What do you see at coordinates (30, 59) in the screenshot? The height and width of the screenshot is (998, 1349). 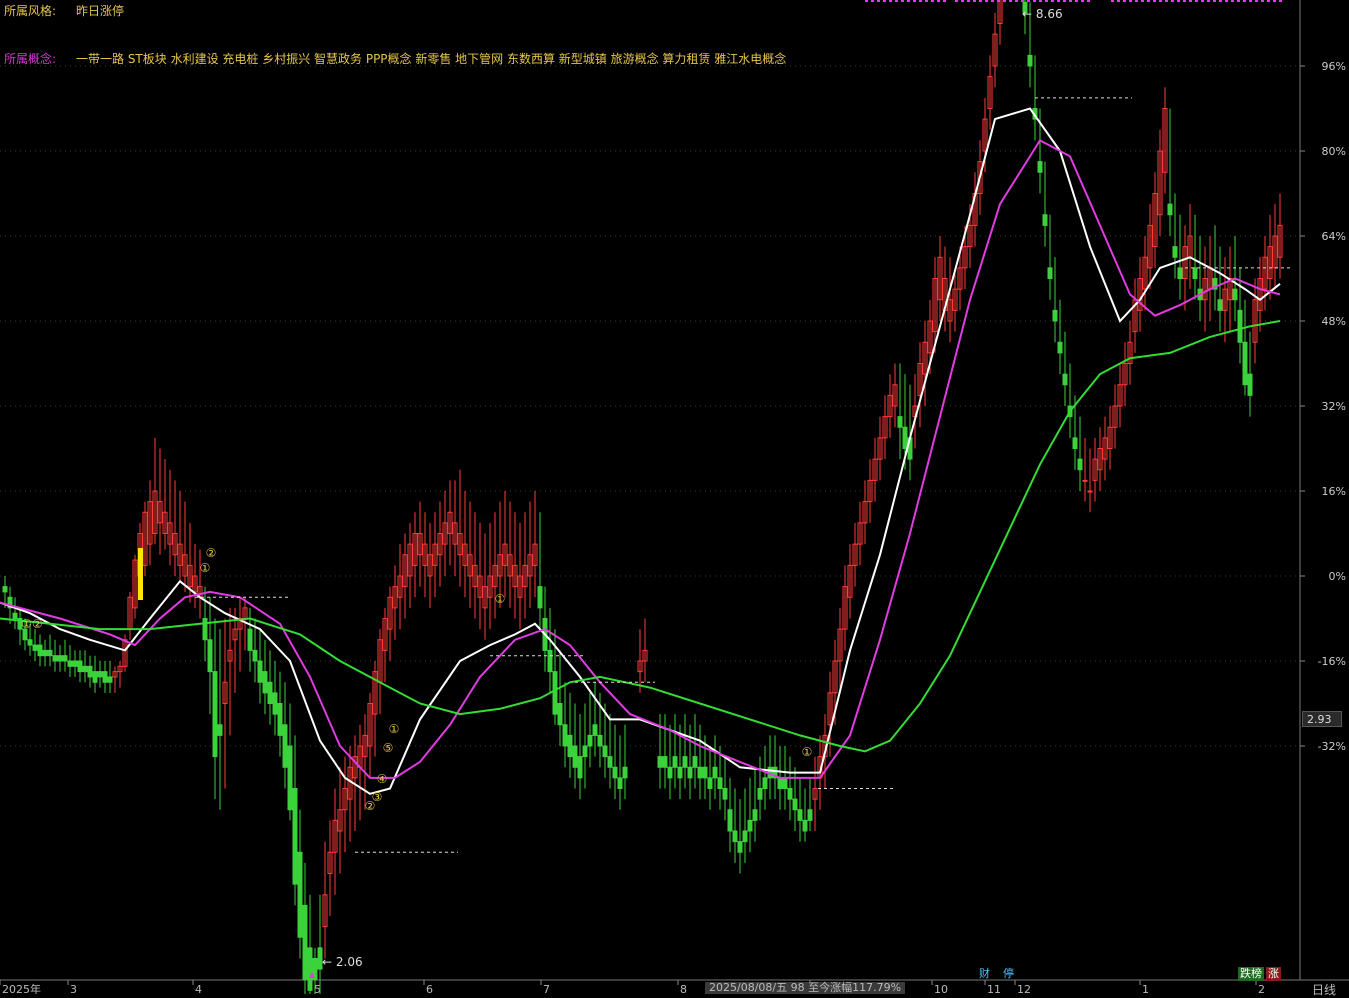 I see `concept-label: 所属概念:` at bounding box center [30, 59].